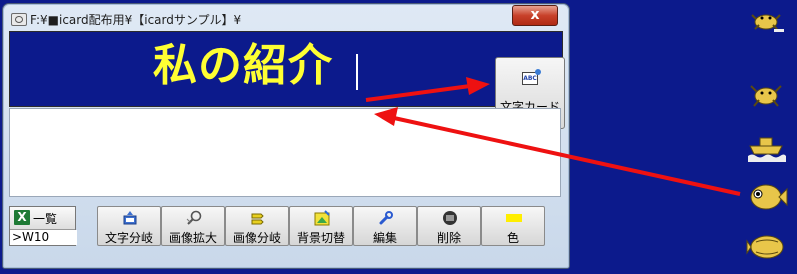  I want to click on arrow-head-left, so click(386, 116).